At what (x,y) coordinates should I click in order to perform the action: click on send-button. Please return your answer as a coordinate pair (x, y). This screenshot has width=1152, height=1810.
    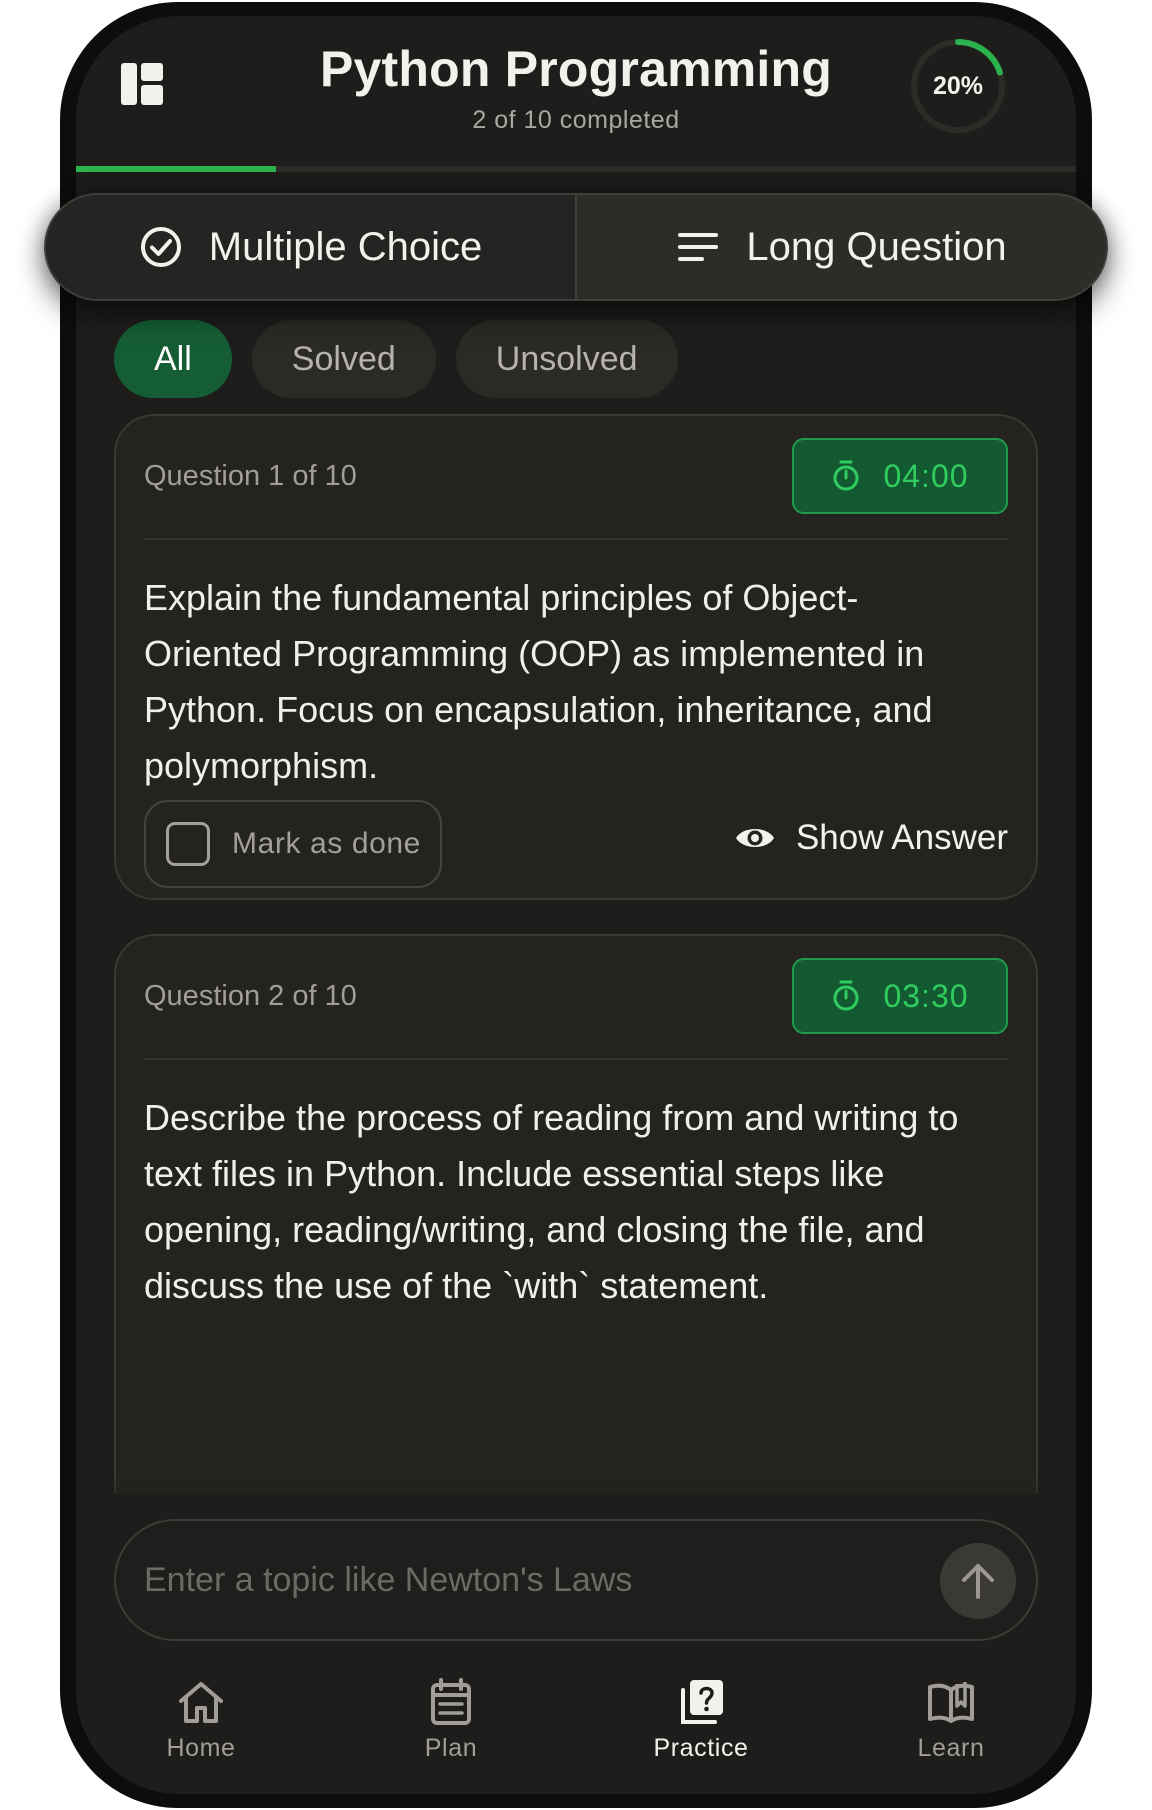
    Looking at the image, I should click on (978, 1581).